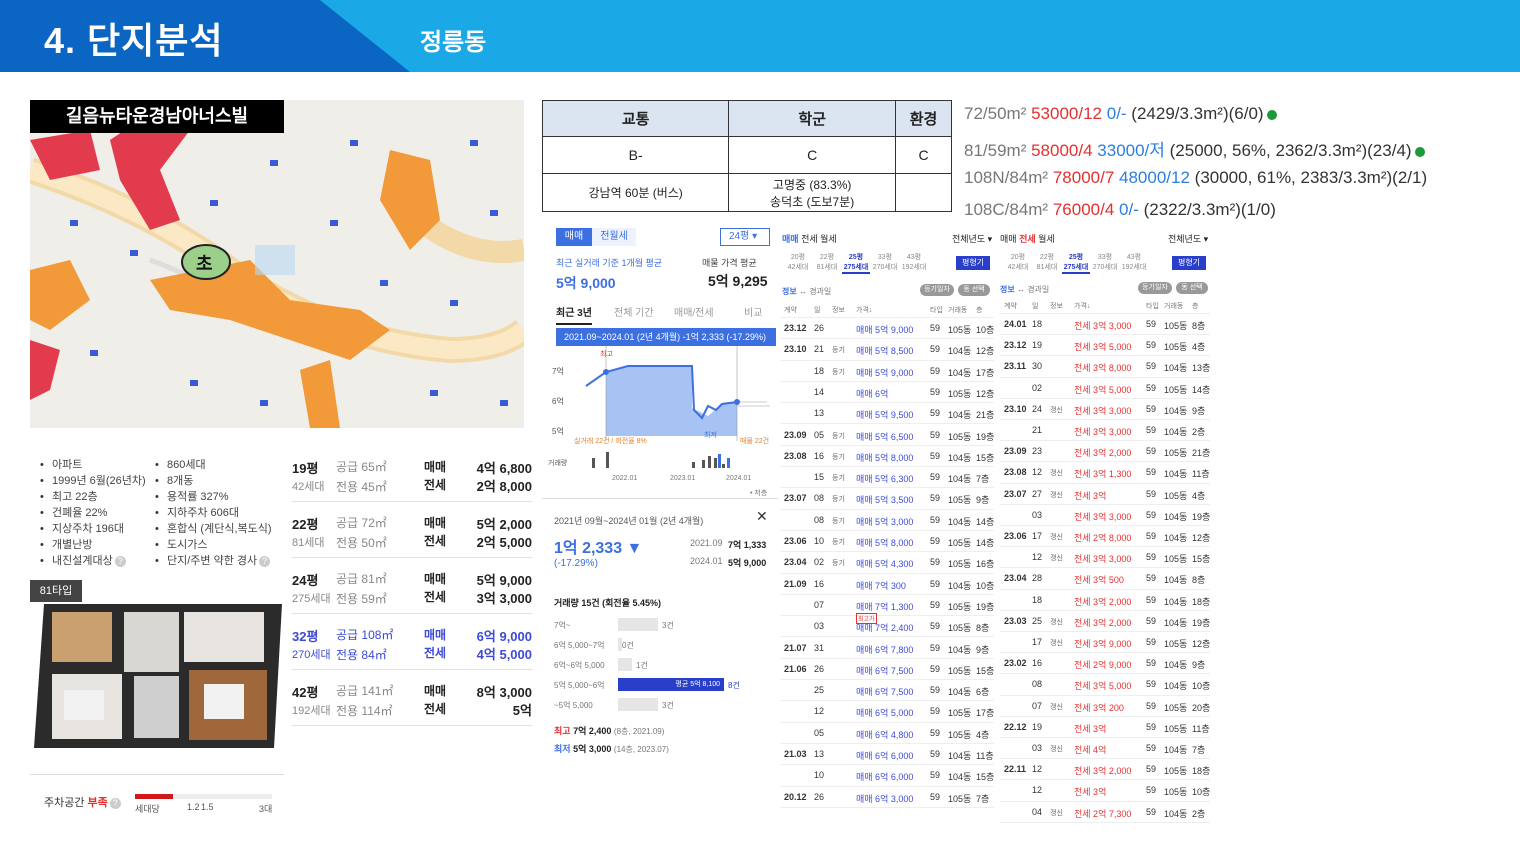 The height and width of the screenshot is (855, 1520). Describe the element at coordinates (1105, 558) in the screenshot. I see `table-row: 12 갱신 전세 3억 3,000 59 105동 15층` at that location.